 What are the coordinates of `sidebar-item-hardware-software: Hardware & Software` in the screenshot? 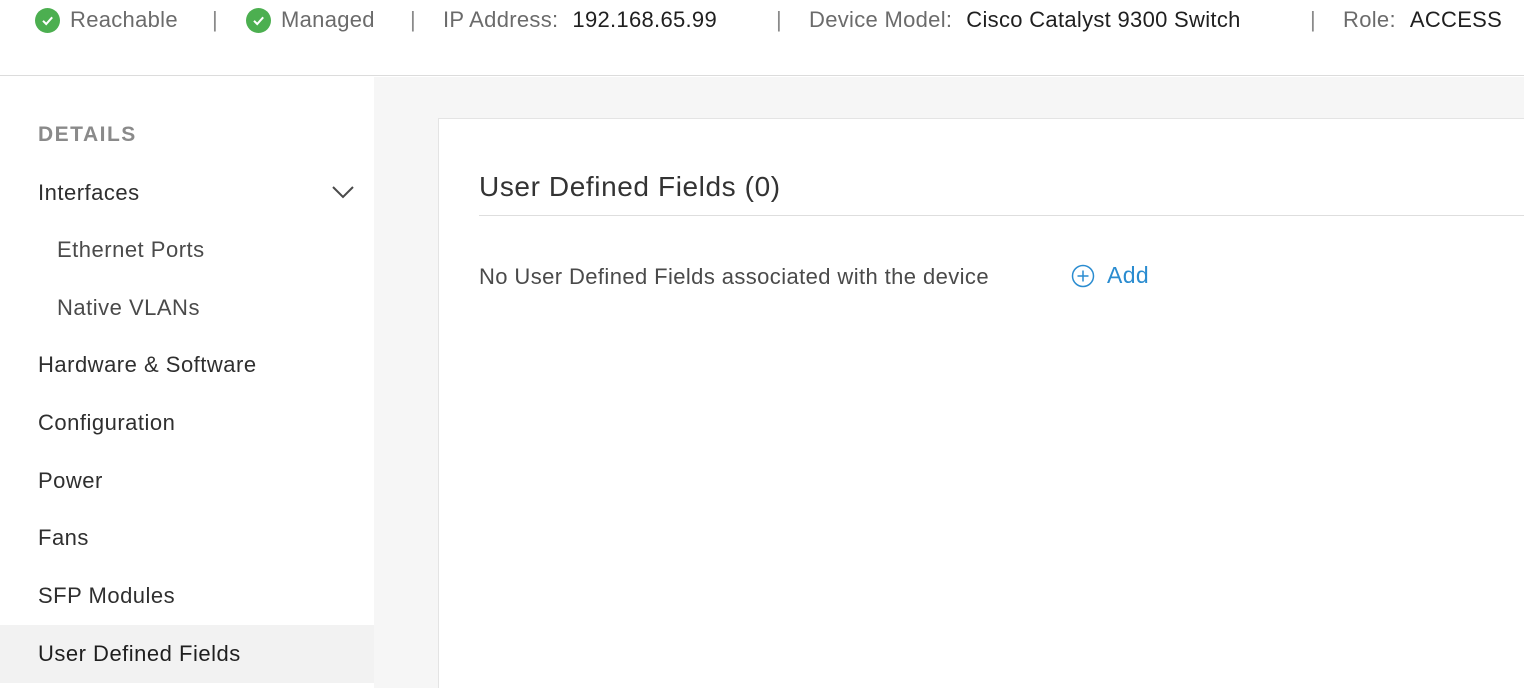 It's located at (187, 365).